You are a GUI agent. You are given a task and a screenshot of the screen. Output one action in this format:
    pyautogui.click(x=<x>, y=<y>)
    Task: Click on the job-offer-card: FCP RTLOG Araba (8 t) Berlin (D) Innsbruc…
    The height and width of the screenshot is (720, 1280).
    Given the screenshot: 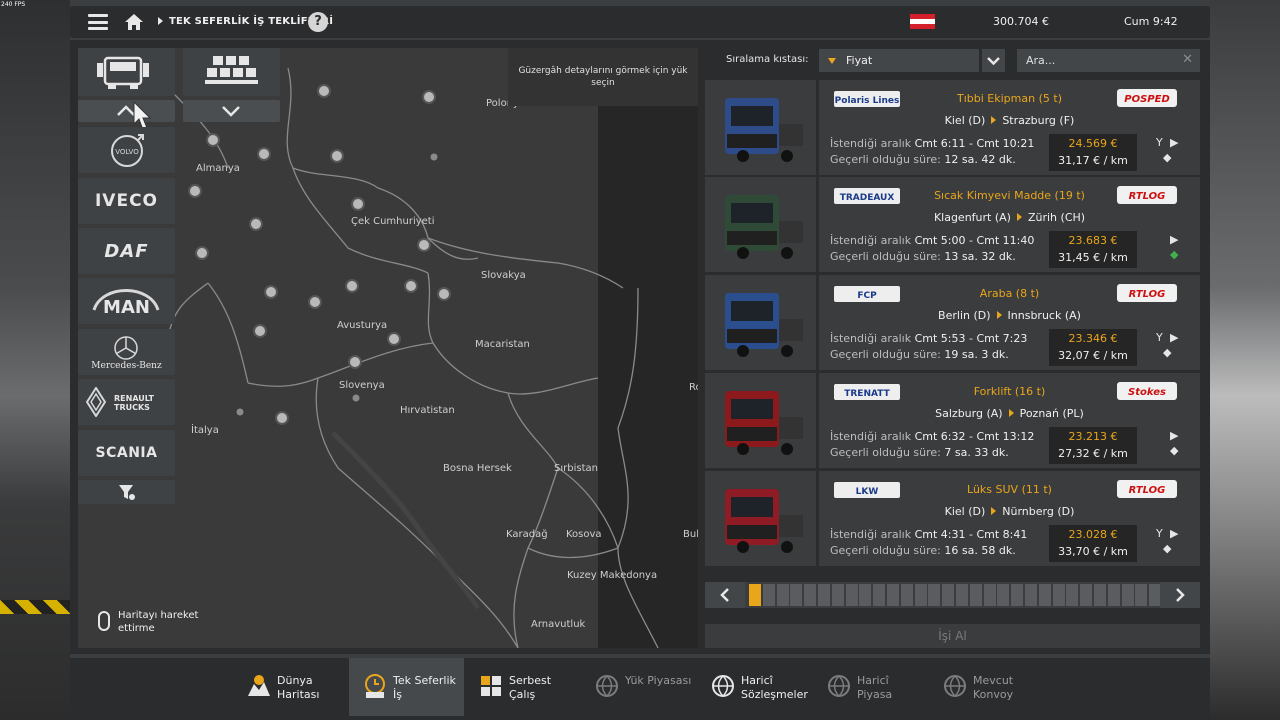 What is the action you would take?
    pyautogui.click(x=952, y=322)
    